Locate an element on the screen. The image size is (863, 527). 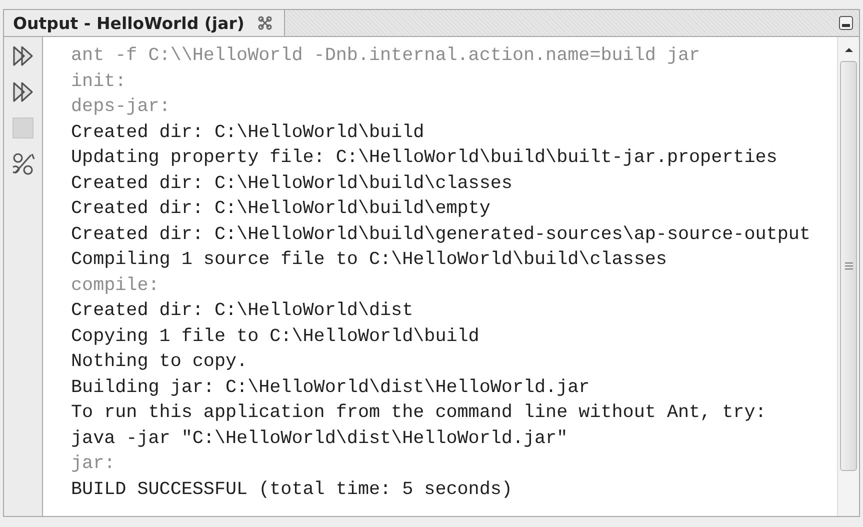
ant-target-line: compile: is located at coordinates (115, 286).